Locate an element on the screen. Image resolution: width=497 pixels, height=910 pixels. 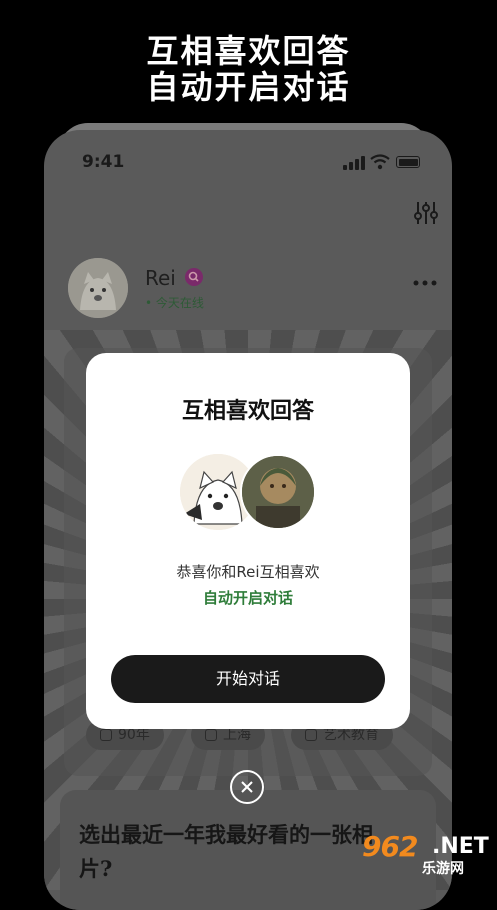
headline-line-2: 自动开启对话 is located at coordinates (248, 87).